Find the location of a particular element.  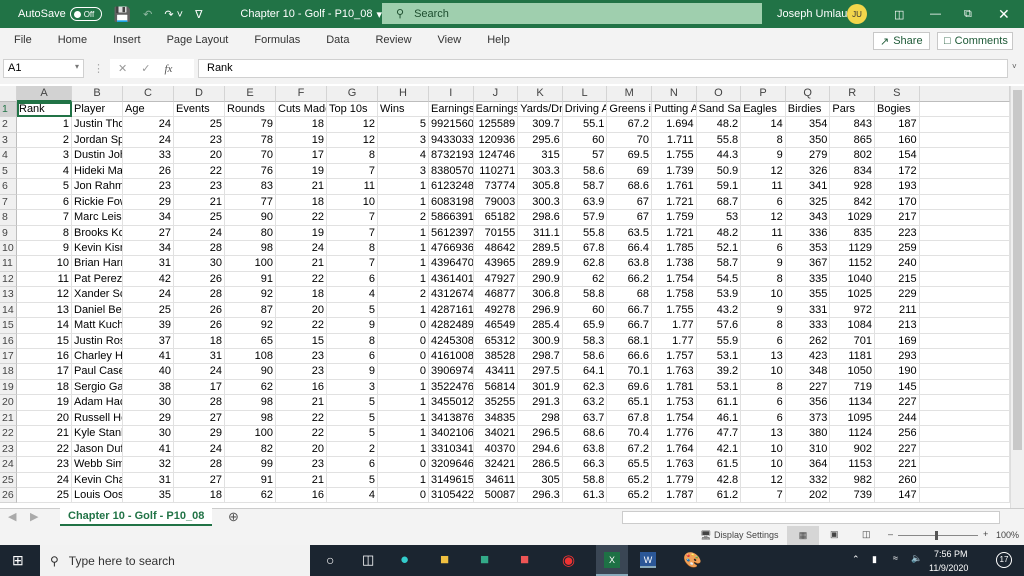

data-cell: 355 is located at coordinates (808, 295).